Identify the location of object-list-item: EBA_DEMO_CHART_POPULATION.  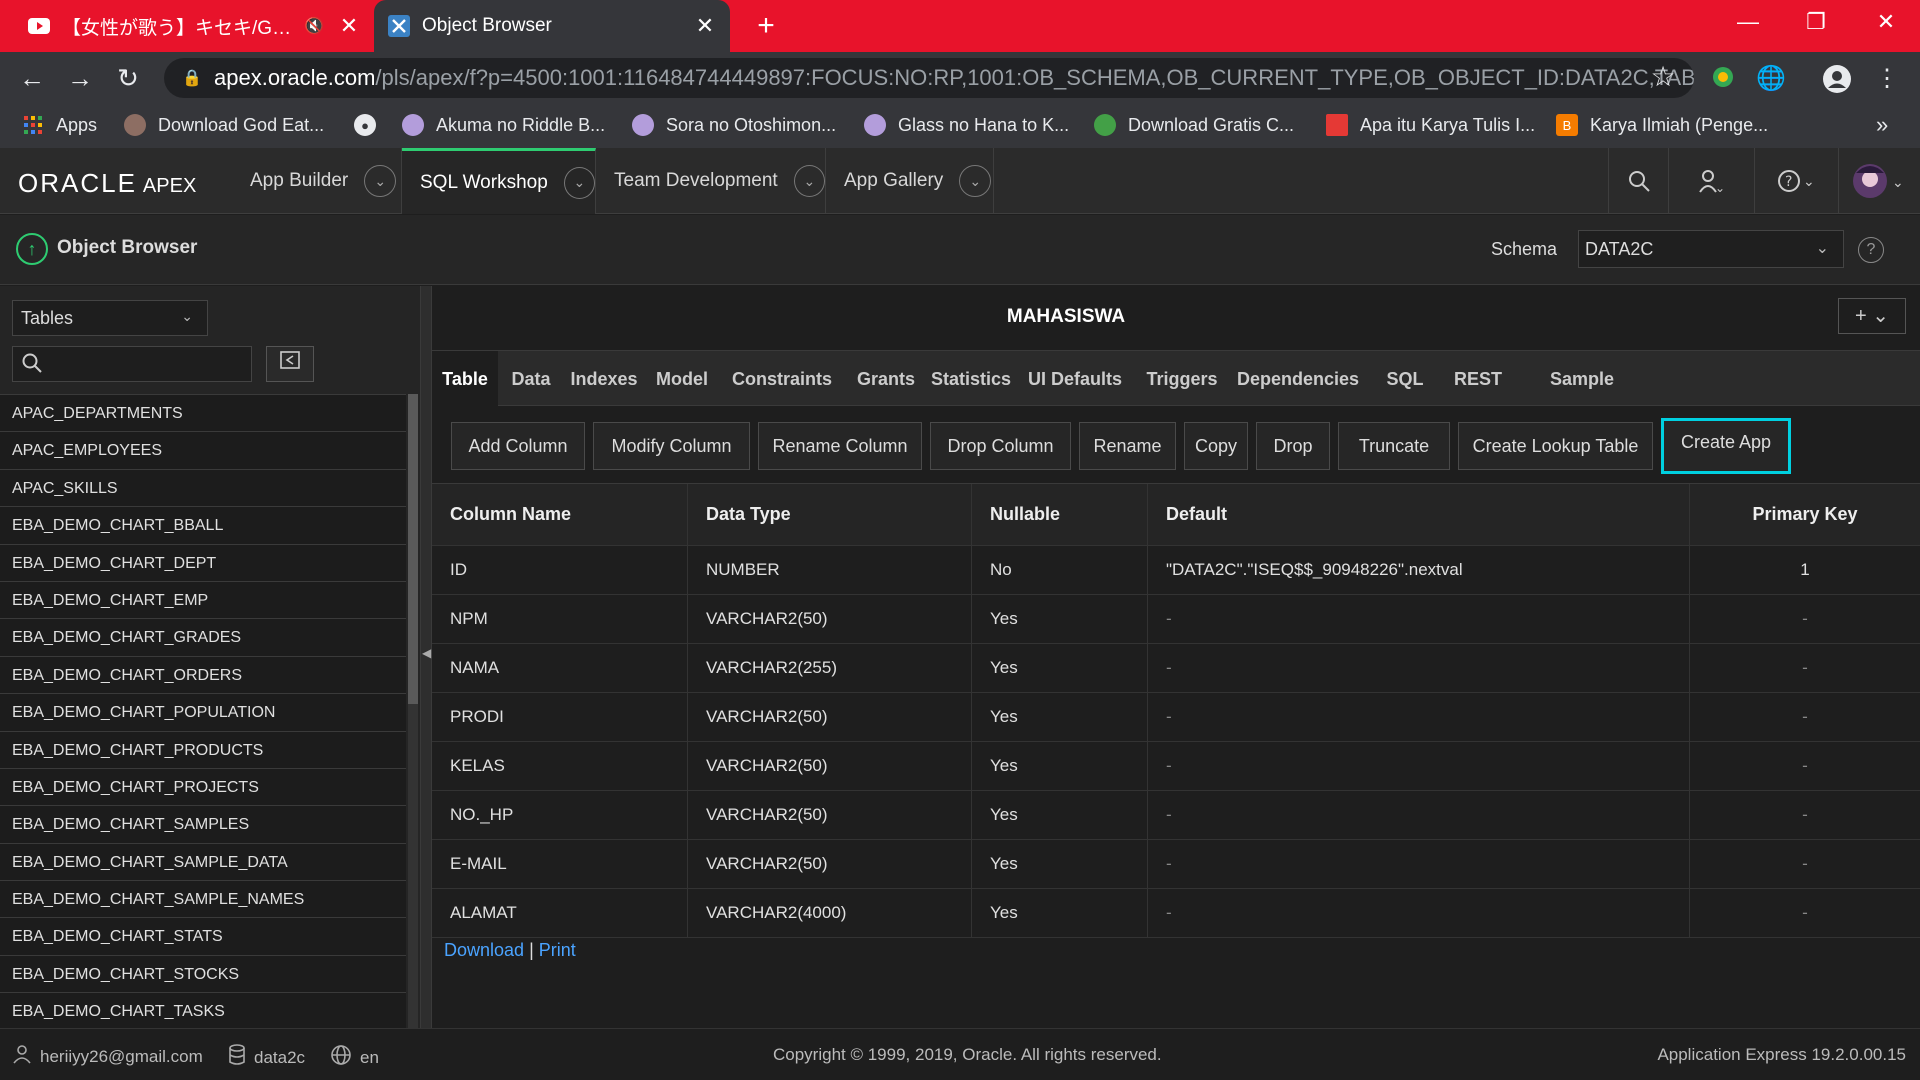
(203, 713).